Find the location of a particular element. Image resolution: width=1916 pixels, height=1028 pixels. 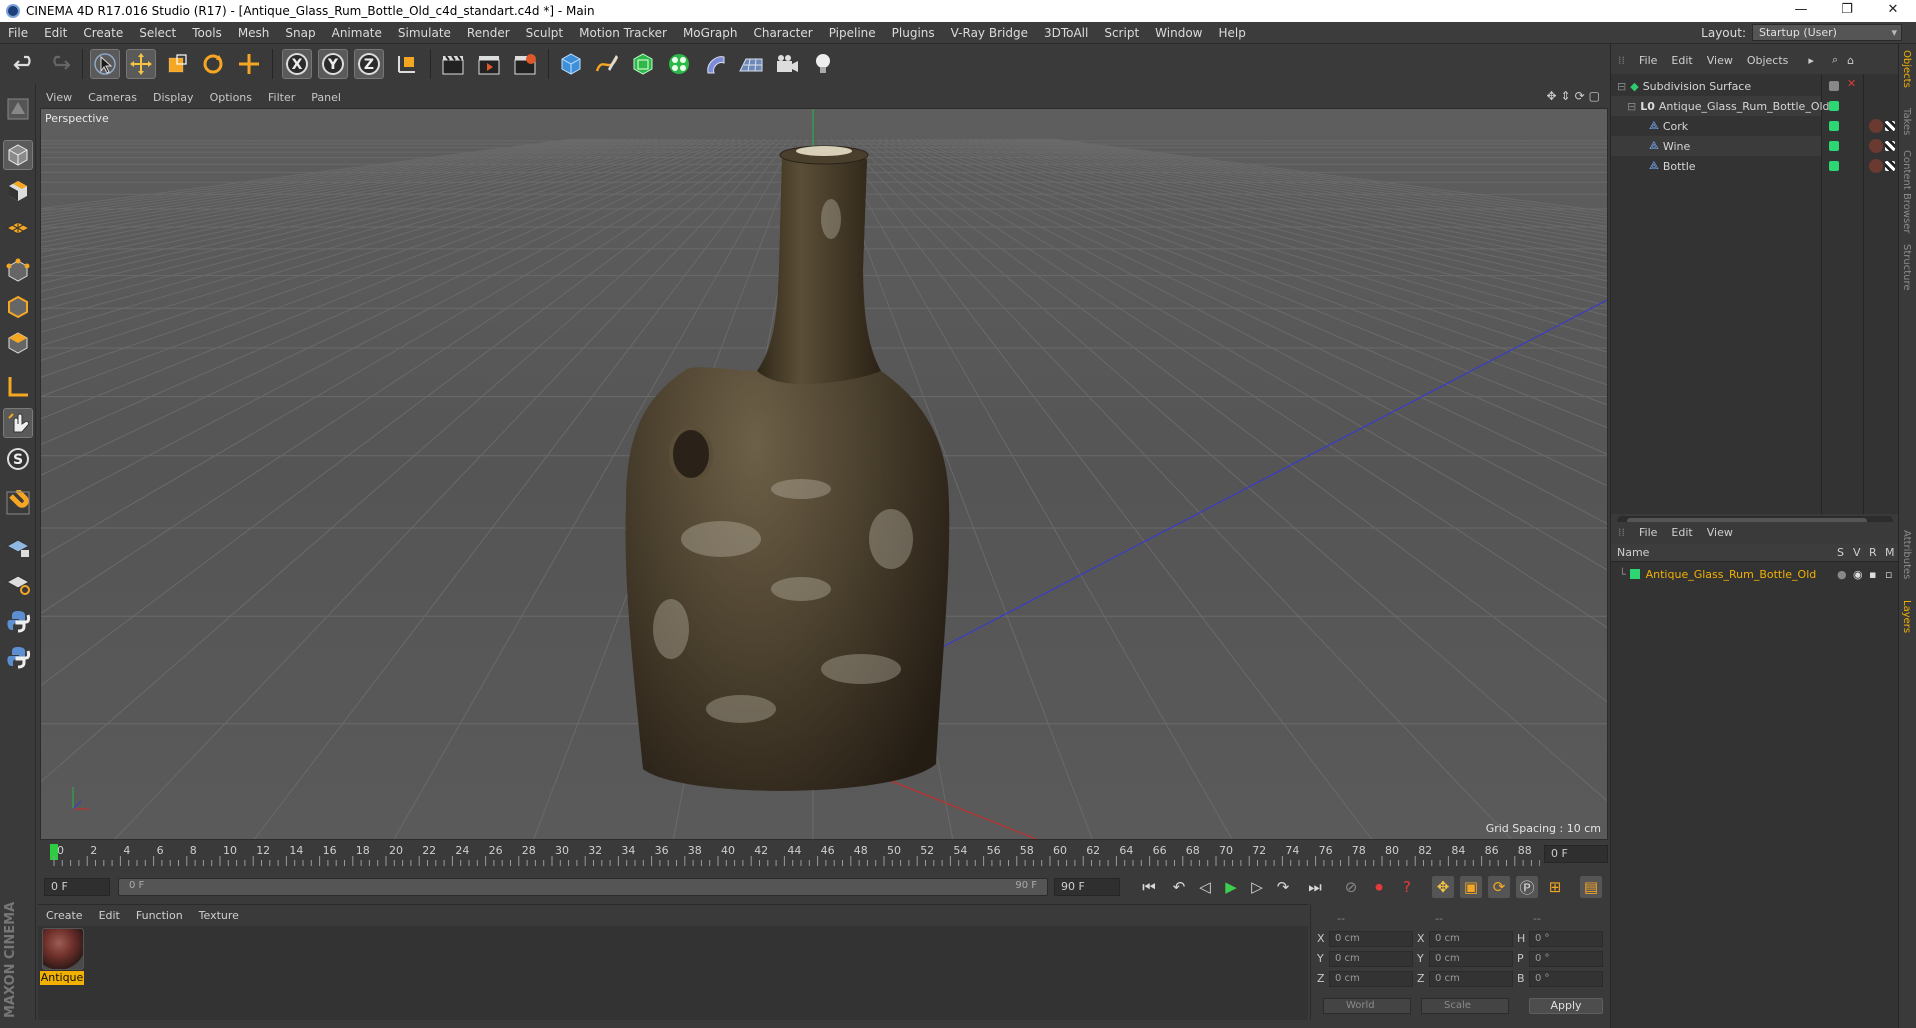

object-row-subdivision-surface: ⊟ ◆ Subdivision Surface is located at coordinates (1716, 86).